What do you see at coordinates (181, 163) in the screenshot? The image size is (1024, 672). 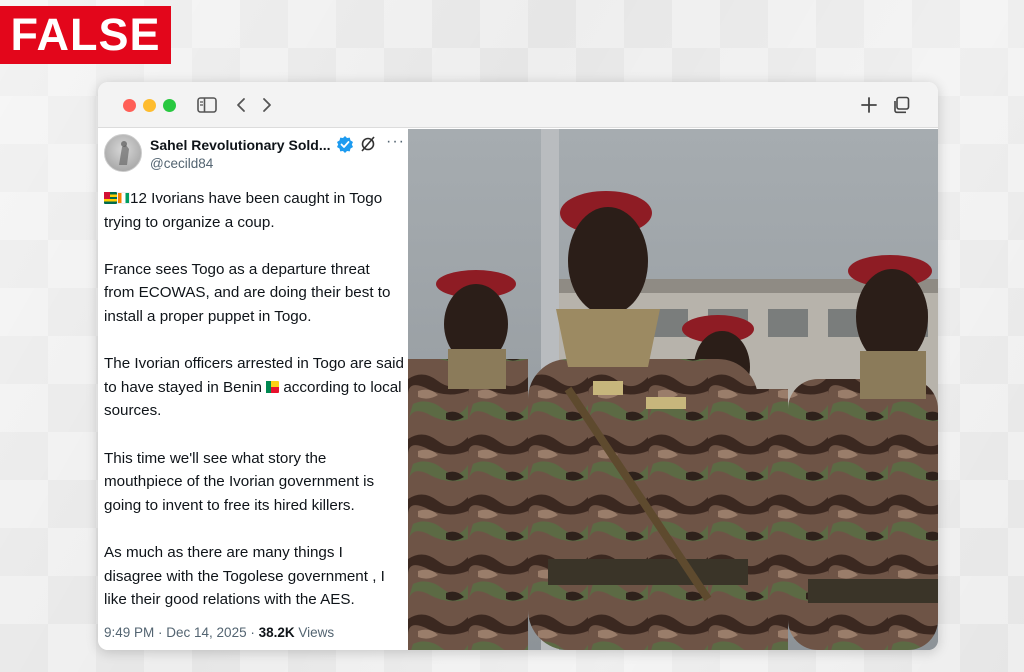 I see `author-handle: @cecild84` at bounding box center [181, 163].